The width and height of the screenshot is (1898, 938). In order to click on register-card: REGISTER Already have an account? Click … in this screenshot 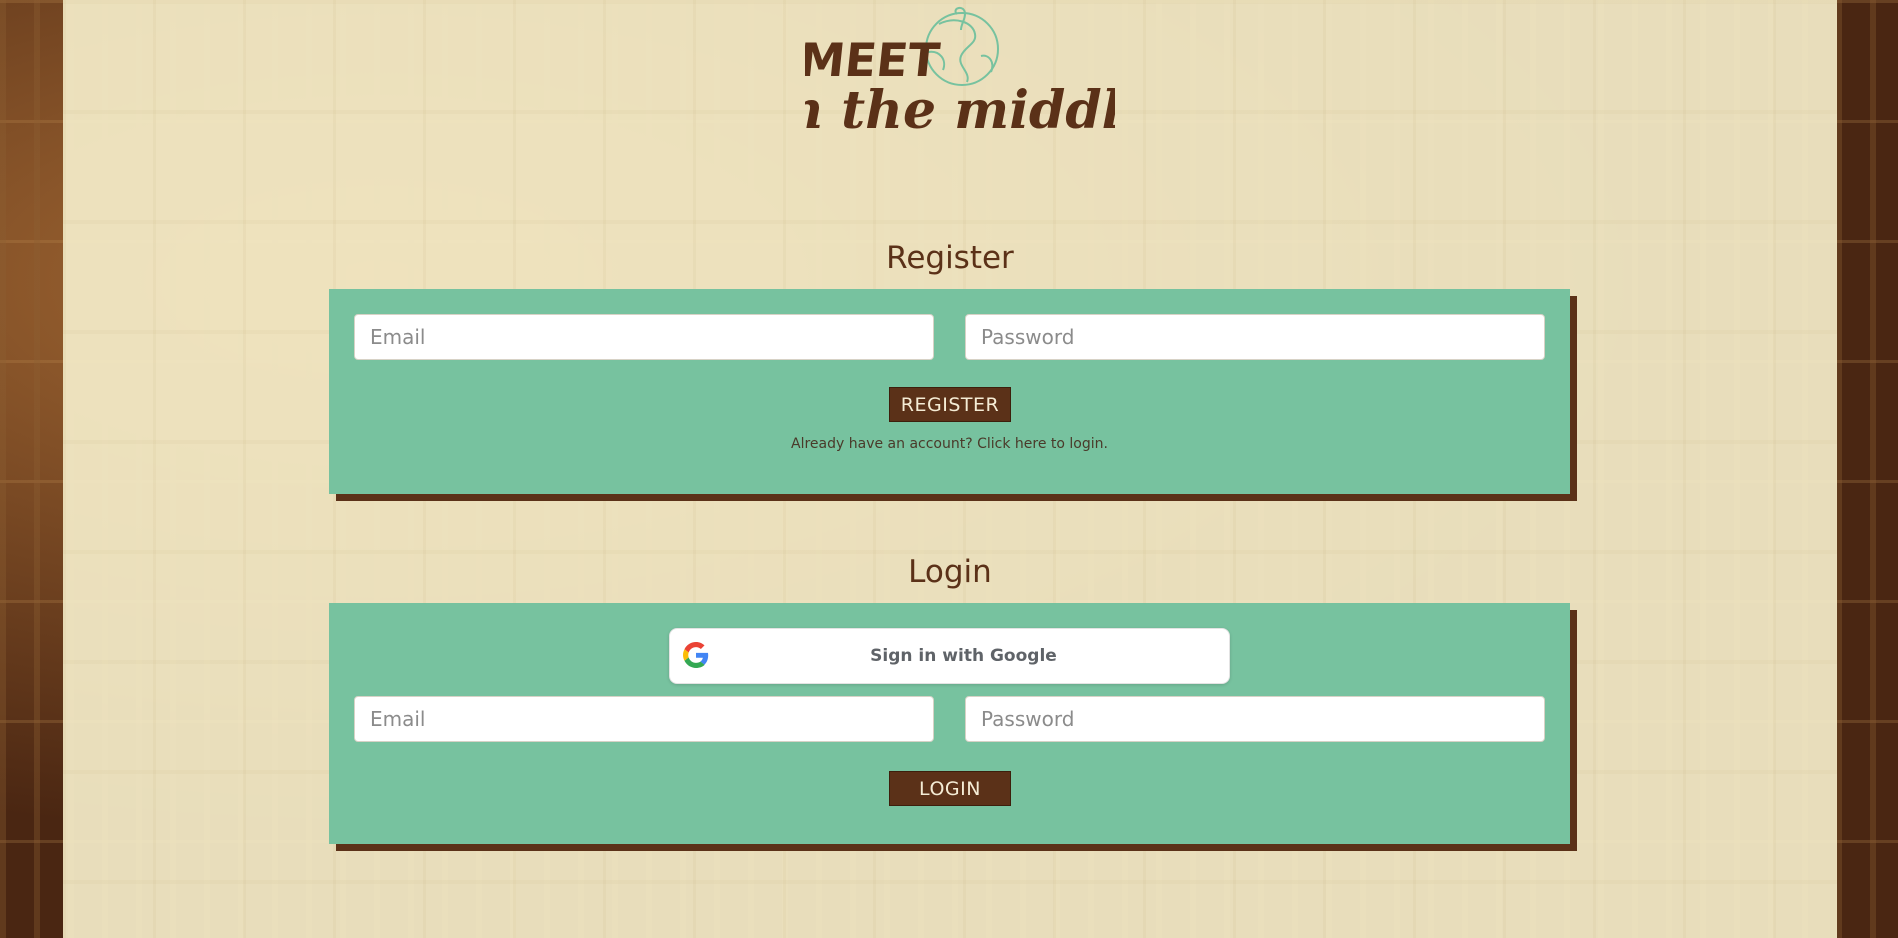, I will do `click(949, 391)`.